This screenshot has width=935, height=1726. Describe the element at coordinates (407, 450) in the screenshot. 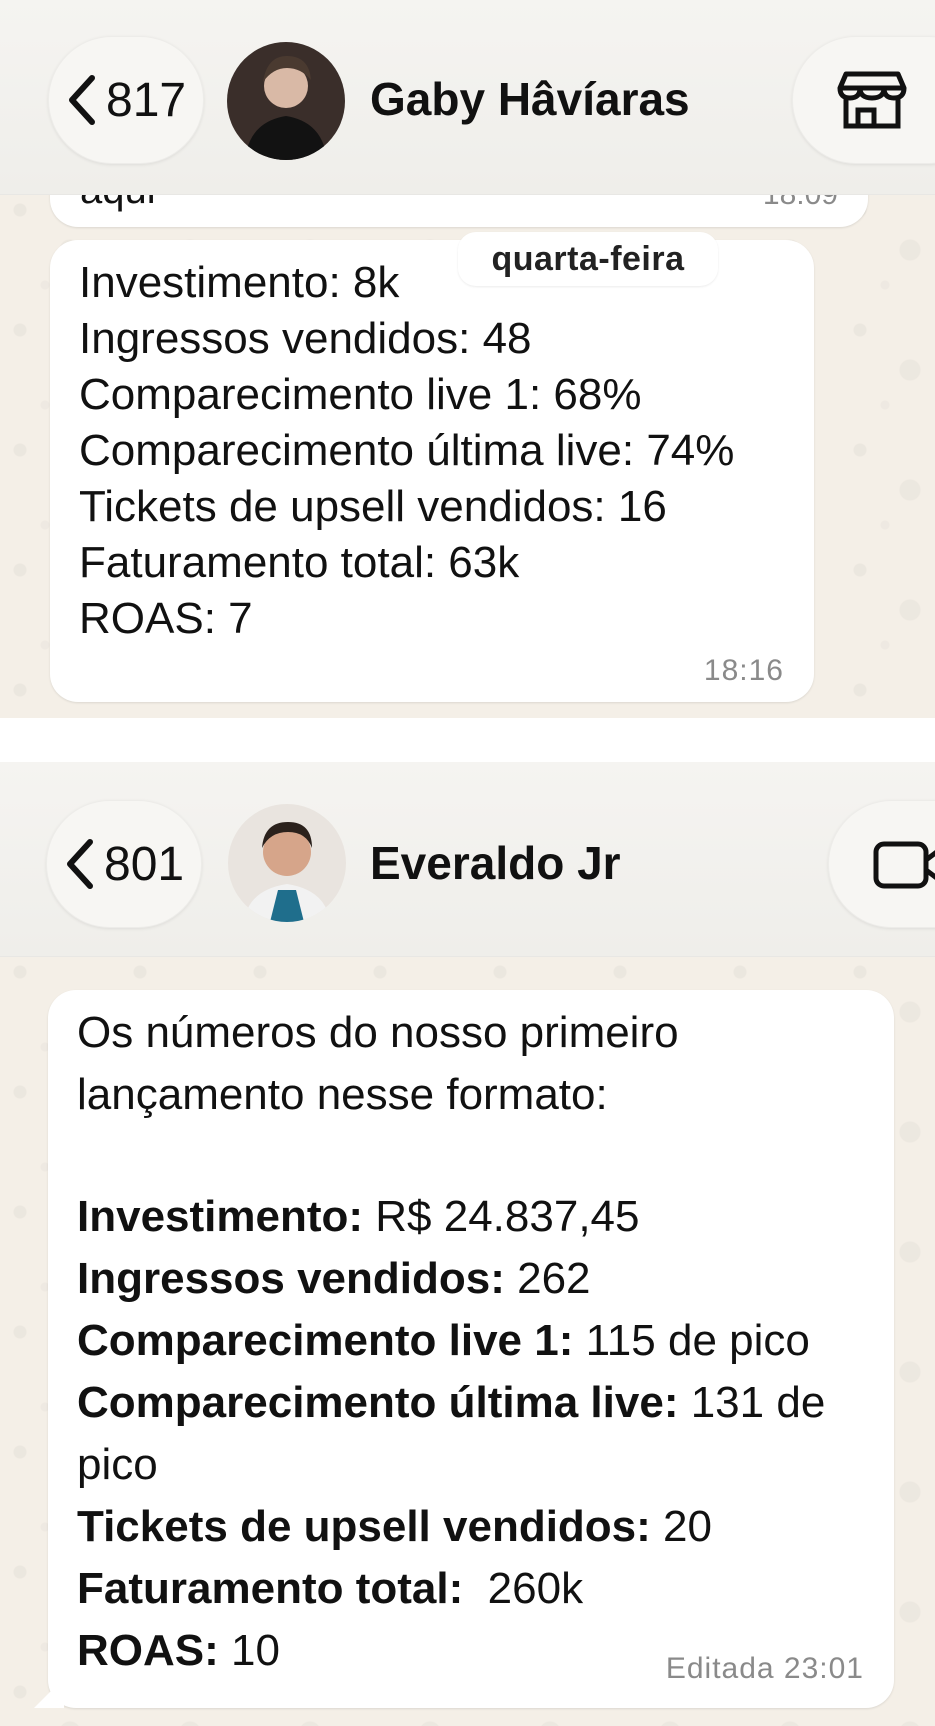

I see `message-line: Comparecimento última live: 74%` at that location.